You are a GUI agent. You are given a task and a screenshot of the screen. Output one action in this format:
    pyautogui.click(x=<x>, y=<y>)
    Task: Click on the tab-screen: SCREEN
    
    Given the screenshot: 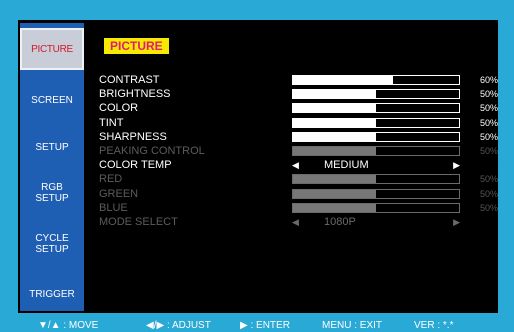 What is the action you would take?
    pyautogui.click(x=52, y=100)
    